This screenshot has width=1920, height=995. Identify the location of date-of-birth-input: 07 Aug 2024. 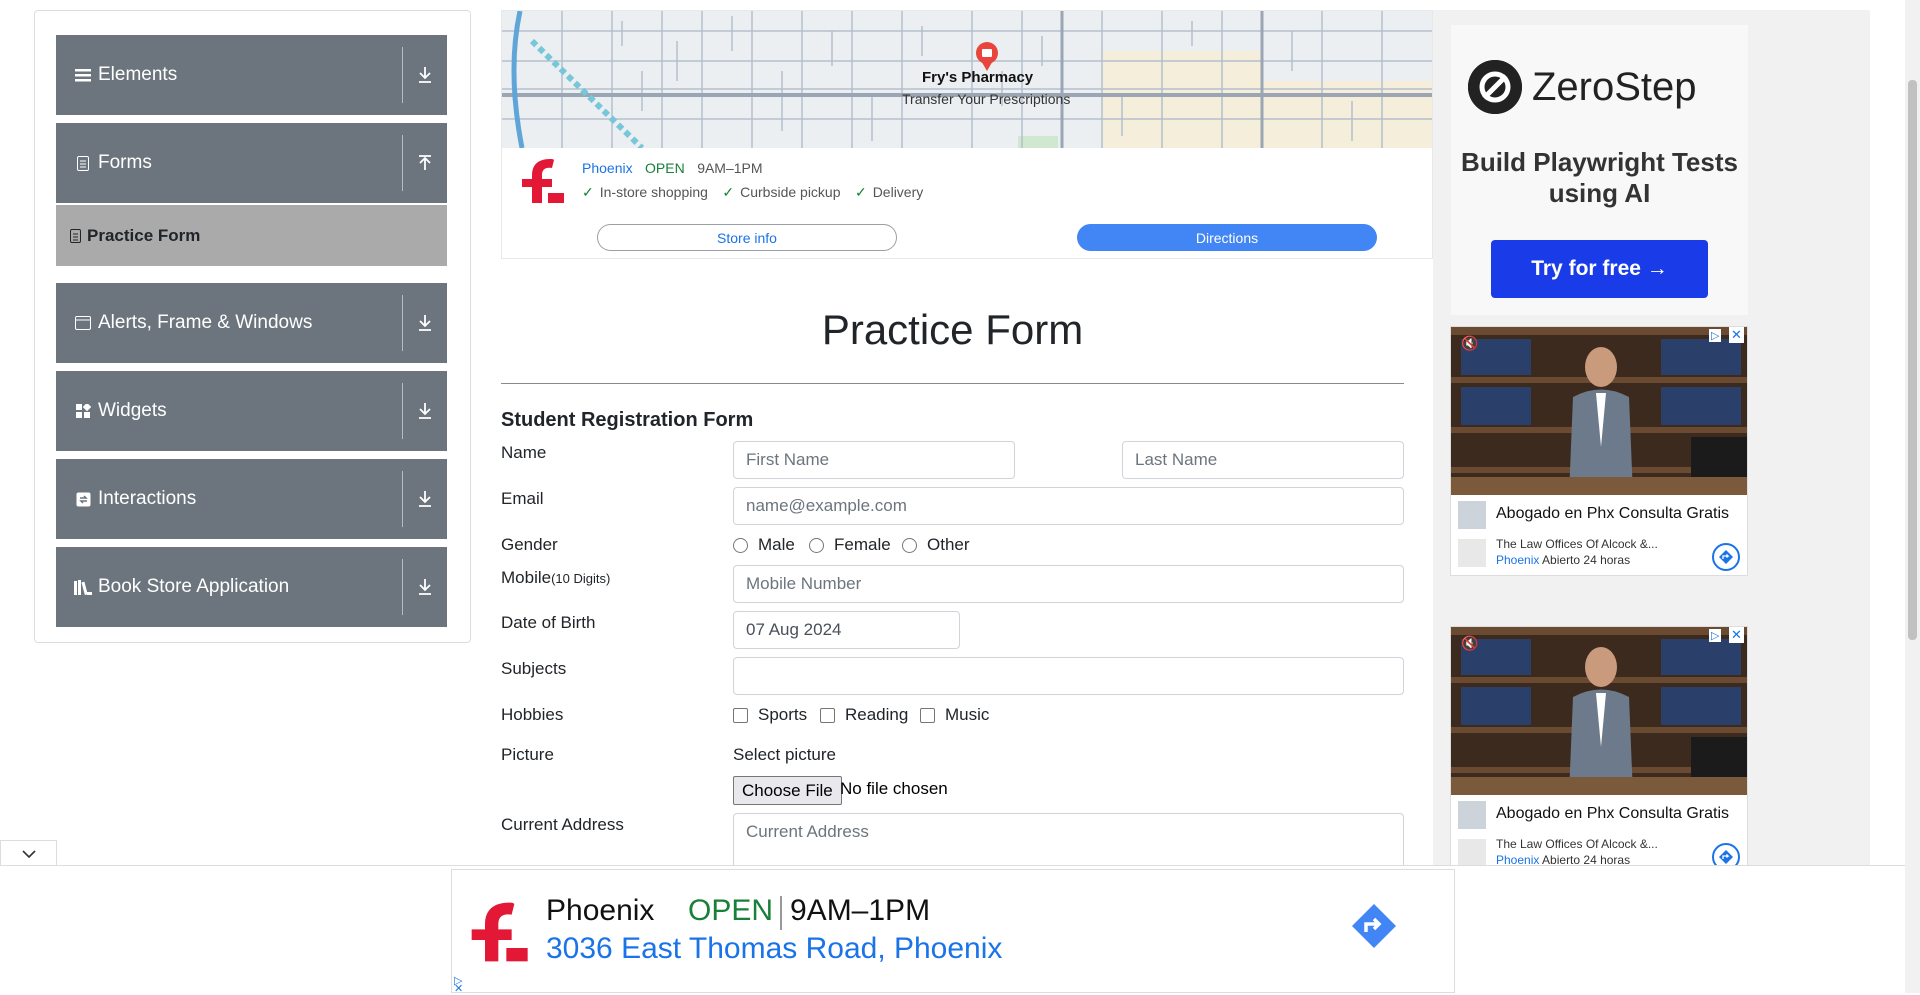
(846, 630).